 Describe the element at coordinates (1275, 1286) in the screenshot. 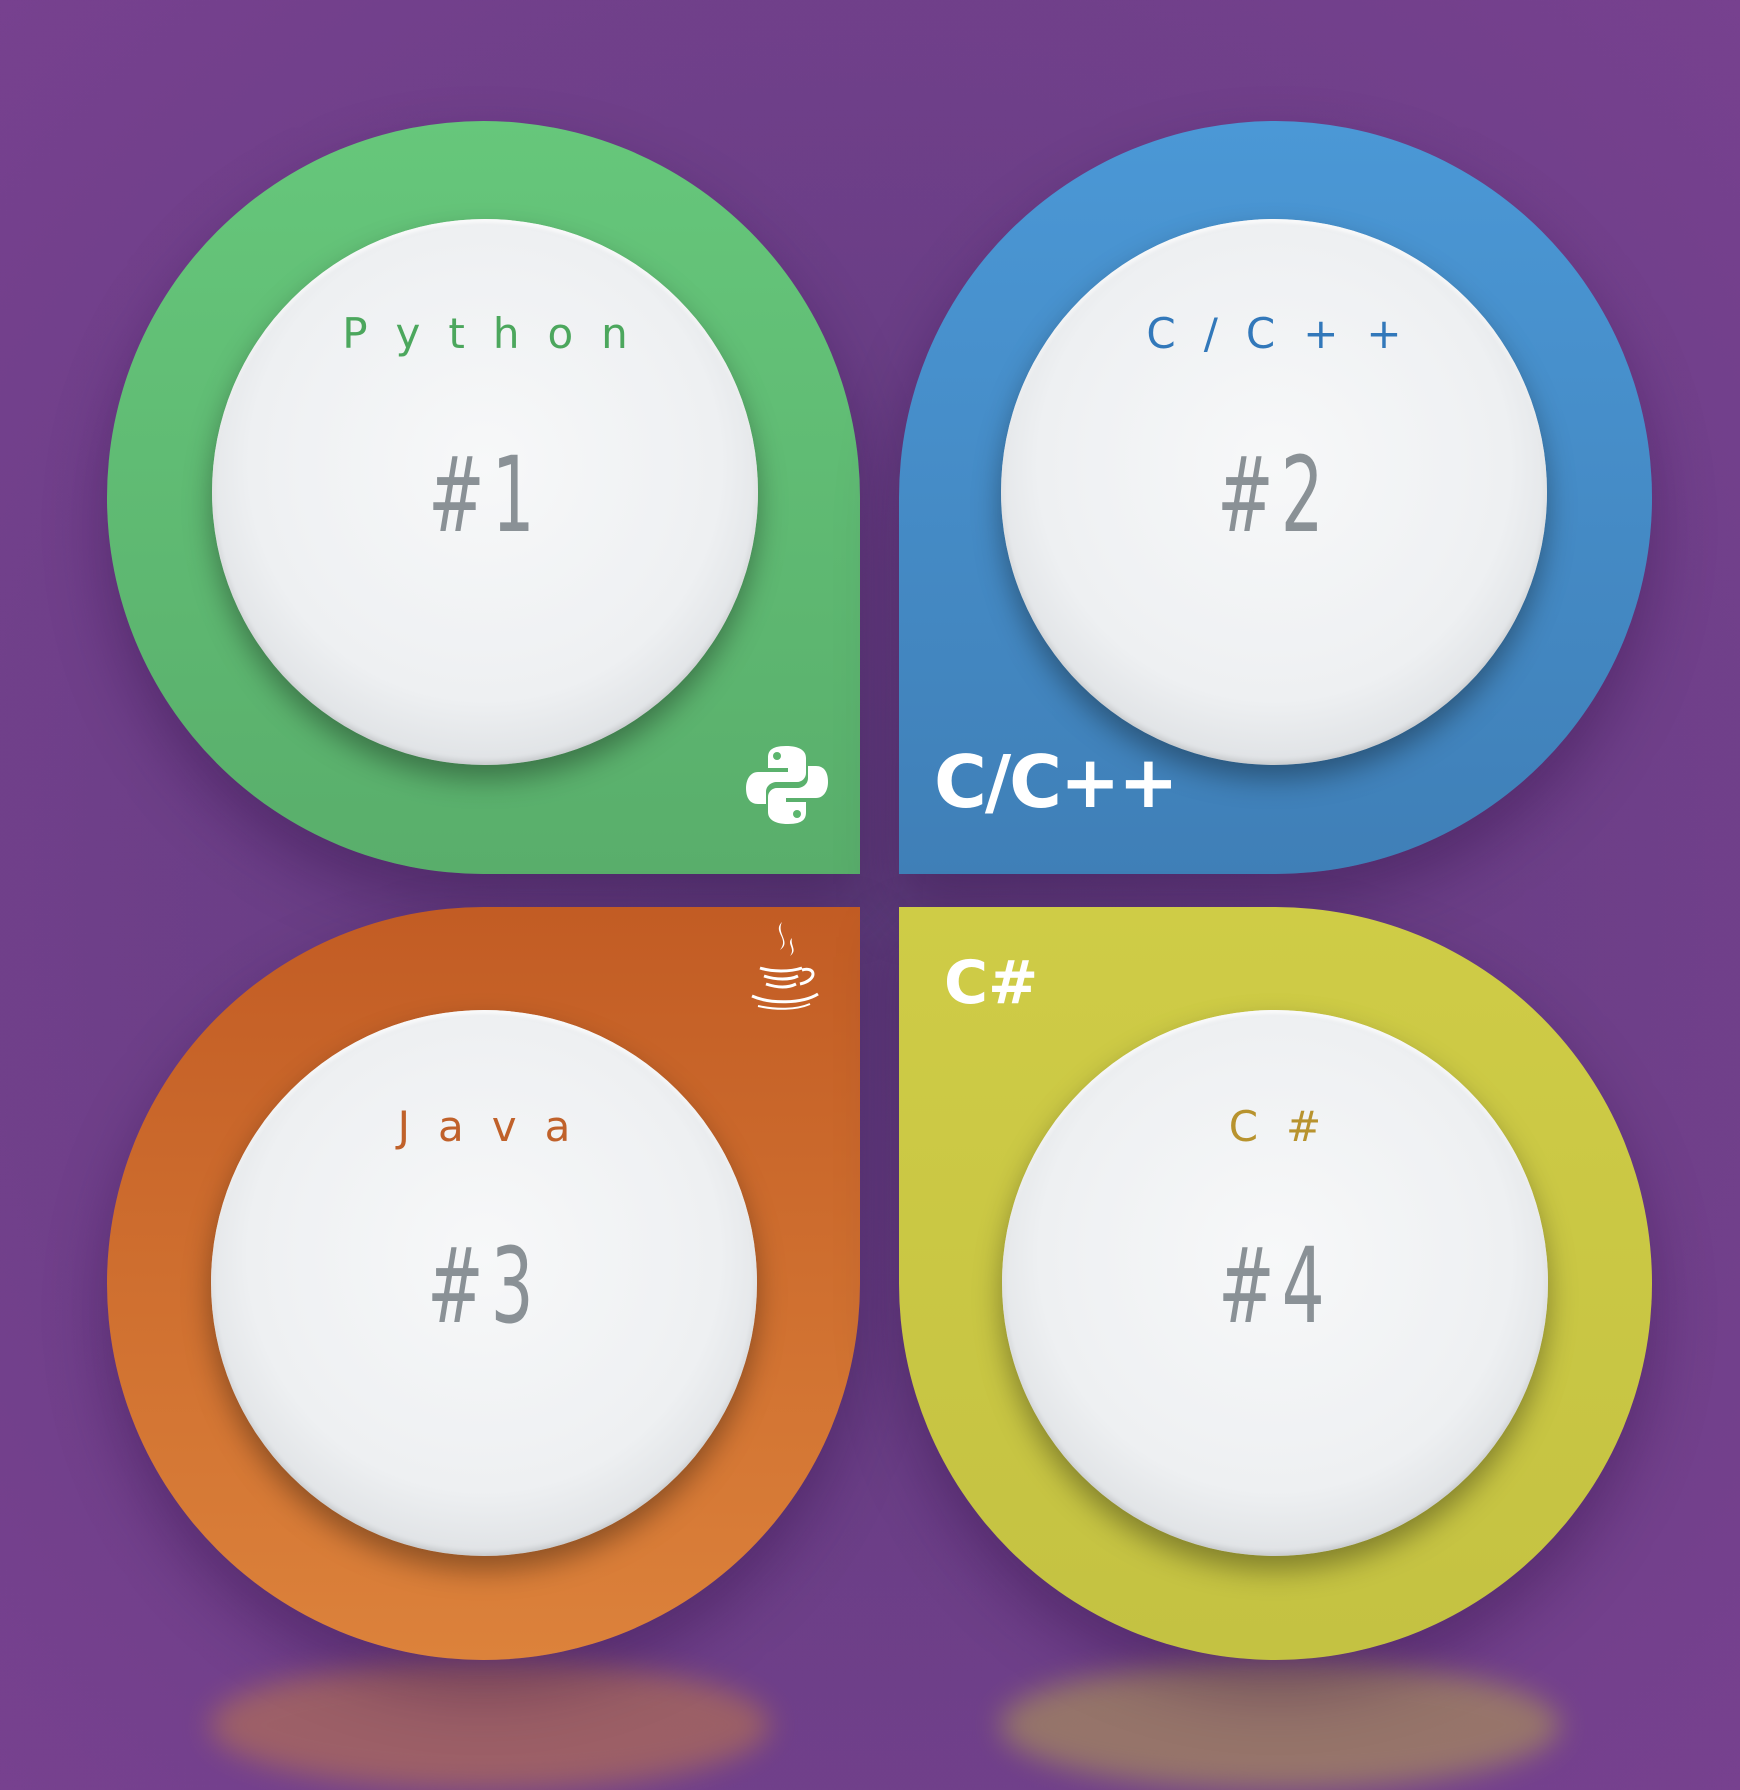

I see `rank-number: #4` at that location.